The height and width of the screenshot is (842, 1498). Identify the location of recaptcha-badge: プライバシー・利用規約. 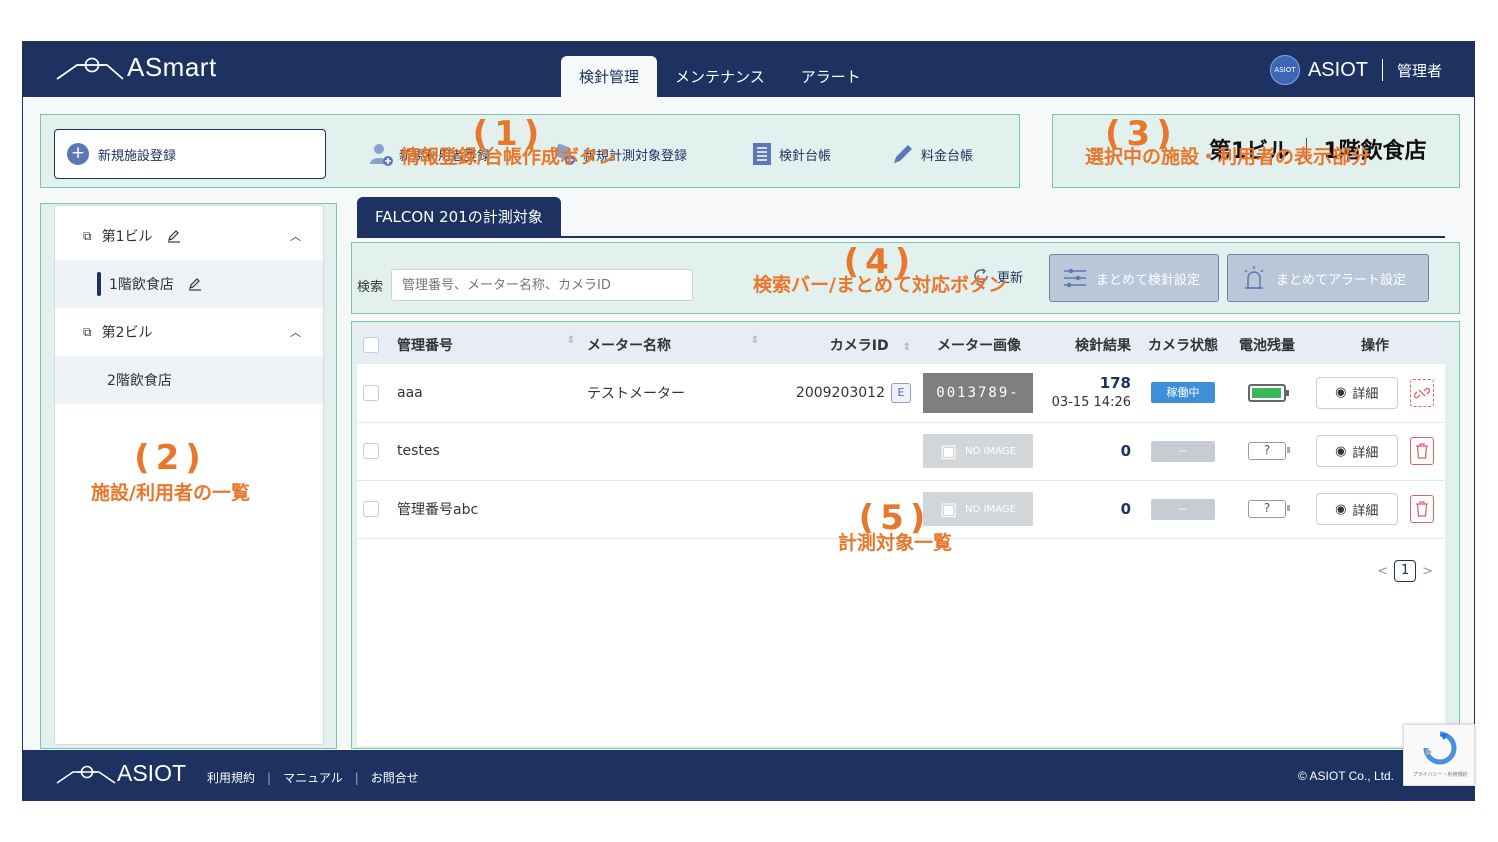
(1439, 755).